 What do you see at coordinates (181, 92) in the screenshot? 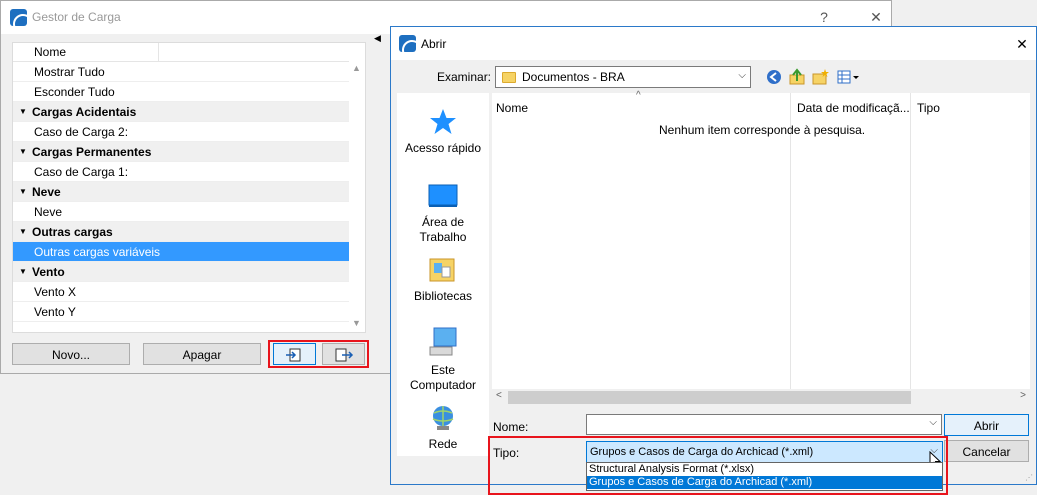
I see `load-case-row: Esconder Tudo` at bounding box center [181, 92].